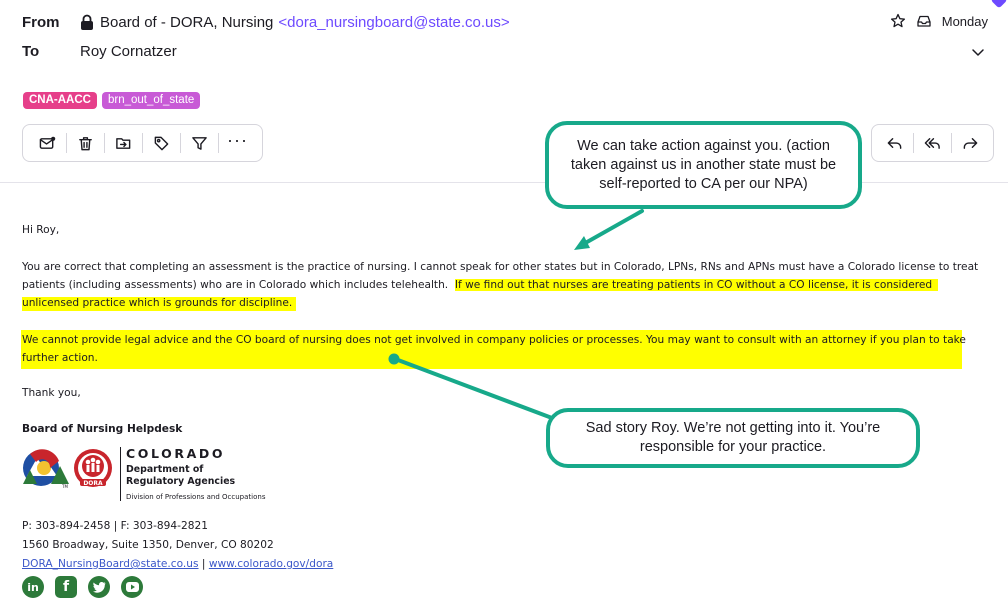 This screenshot has height=607, width=1008. I want to click on reply-icon, so click(894, 143).